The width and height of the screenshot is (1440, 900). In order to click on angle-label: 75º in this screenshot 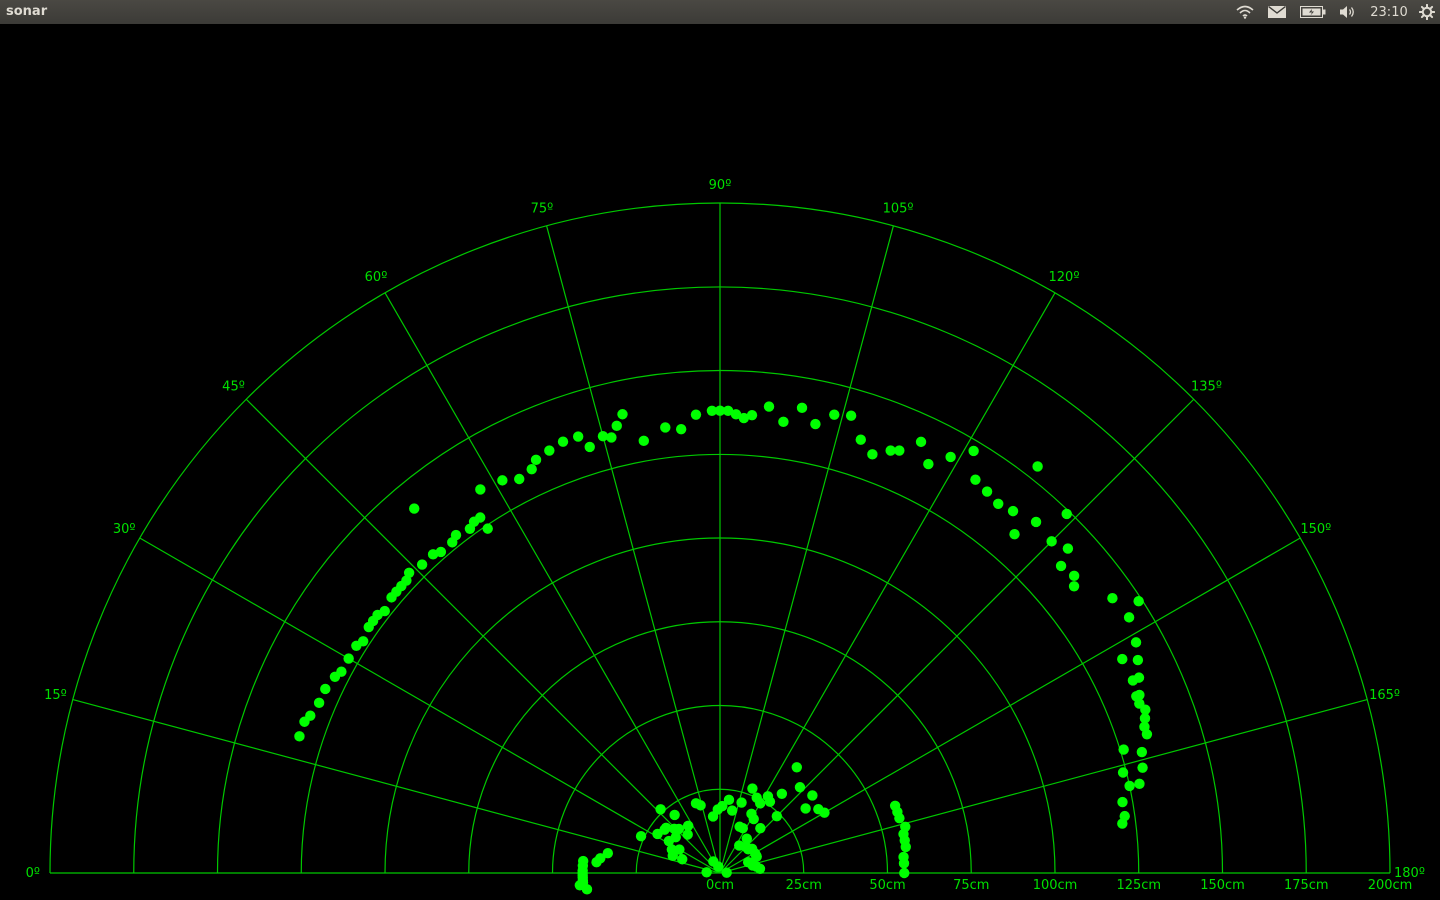, I will do `click(542, 208)`.